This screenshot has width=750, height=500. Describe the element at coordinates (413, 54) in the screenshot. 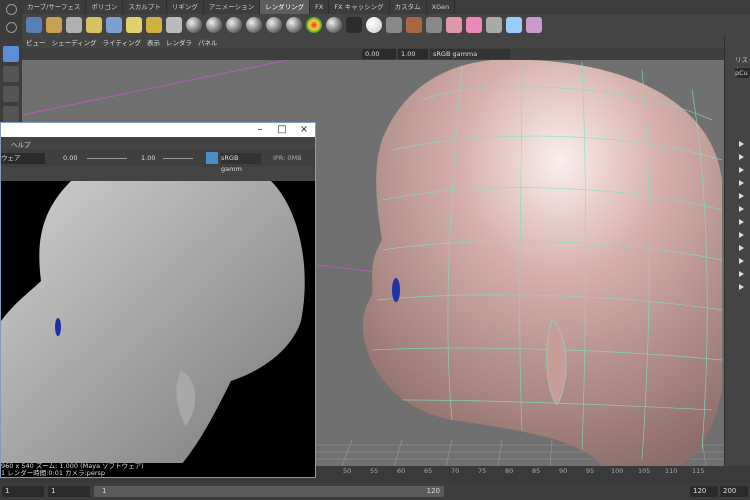

I see `gamma-field: 1.00` at that location.